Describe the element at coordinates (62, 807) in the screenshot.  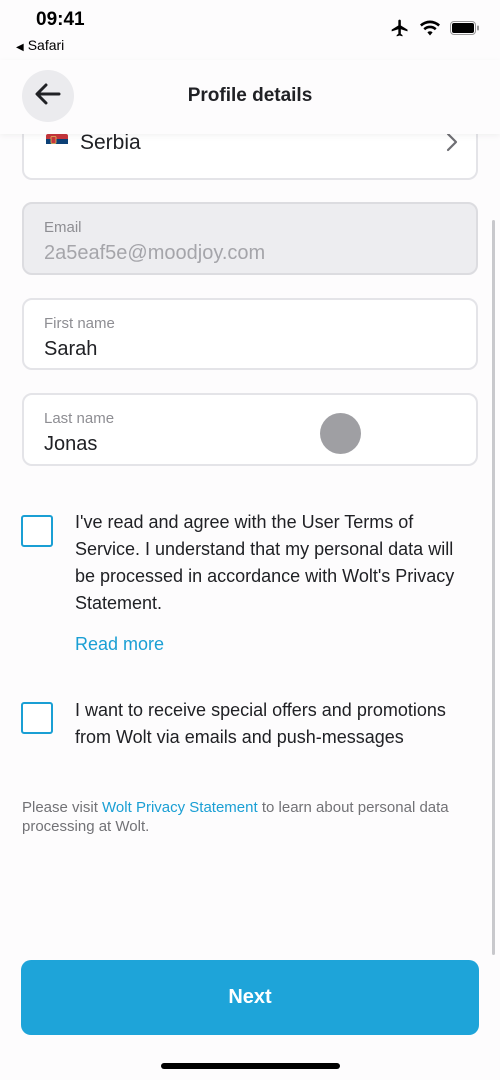
I see `privacy-note-prefix: Please visit` at that location.